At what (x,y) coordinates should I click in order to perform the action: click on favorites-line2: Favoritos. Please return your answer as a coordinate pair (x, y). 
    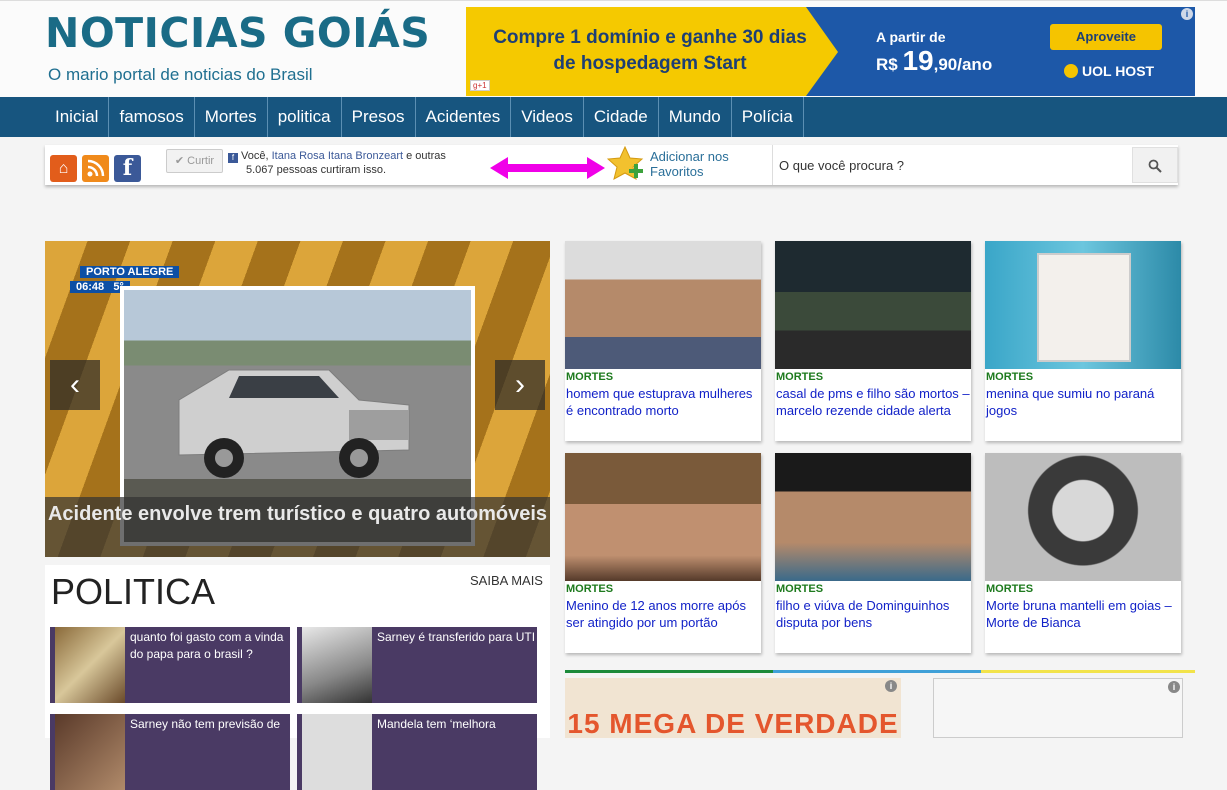
    Looking at the image, I should click on (677, 171).